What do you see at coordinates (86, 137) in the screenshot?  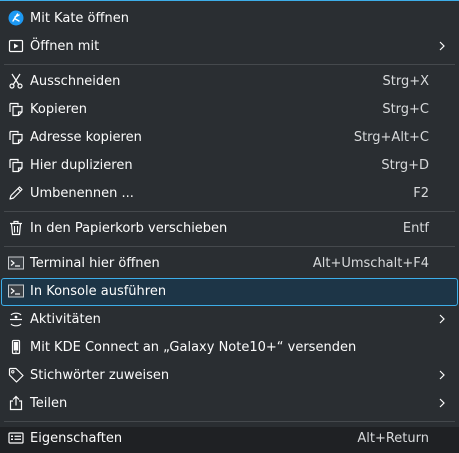 I see `menu-item-label: Adresse kopieren` at bounding box center [86, 137].